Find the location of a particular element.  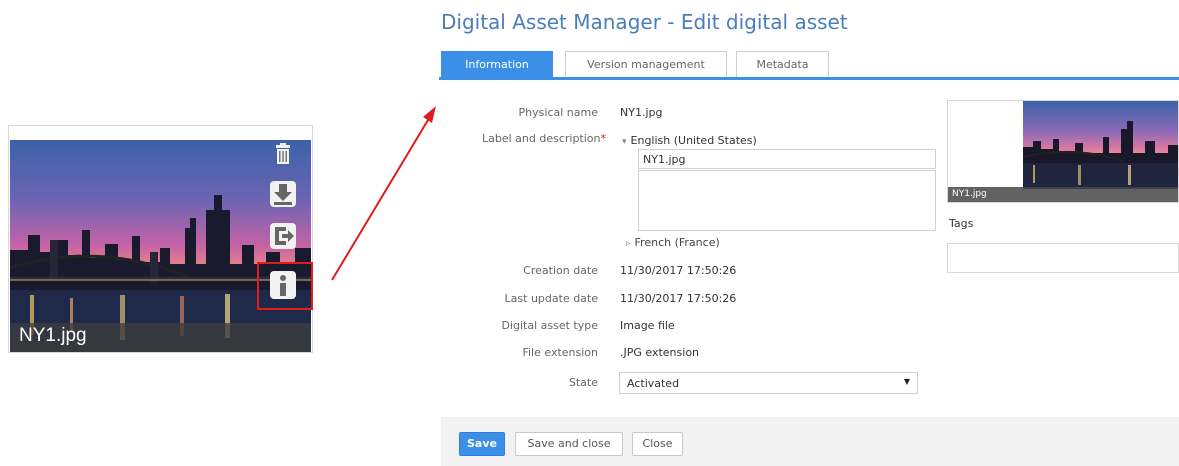

asset-thumbnail-image: NY1.jpg is located at coordinates (160, 246).